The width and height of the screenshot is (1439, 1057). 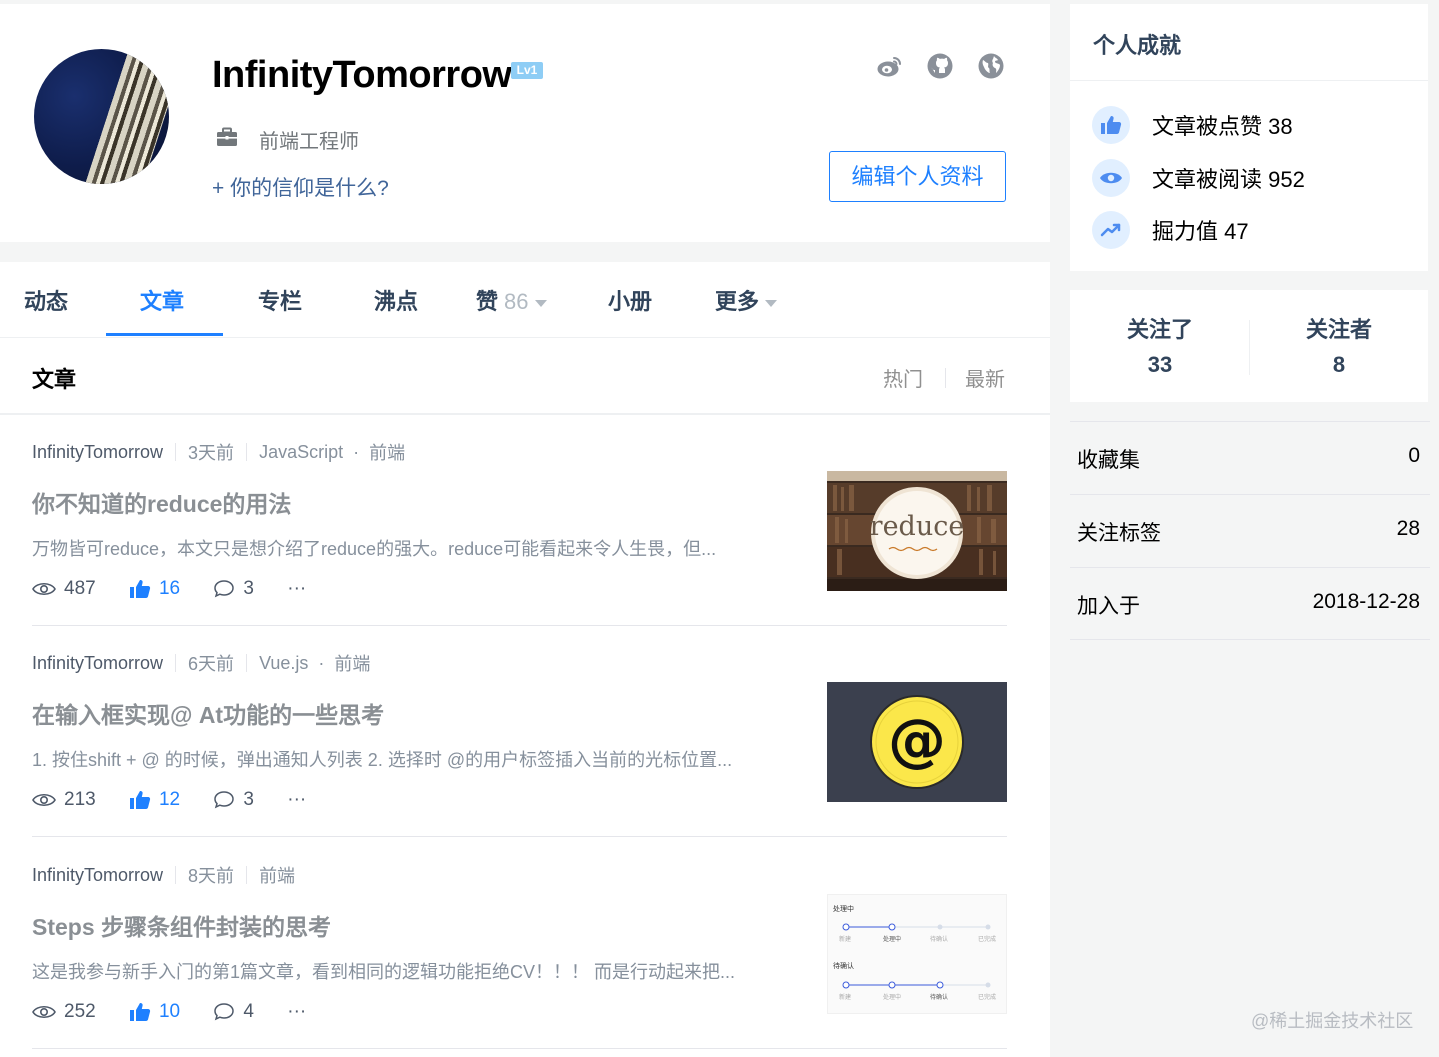 I want to click on belief-link: + 你的信仰是什么?, so click(x=300, y=187).